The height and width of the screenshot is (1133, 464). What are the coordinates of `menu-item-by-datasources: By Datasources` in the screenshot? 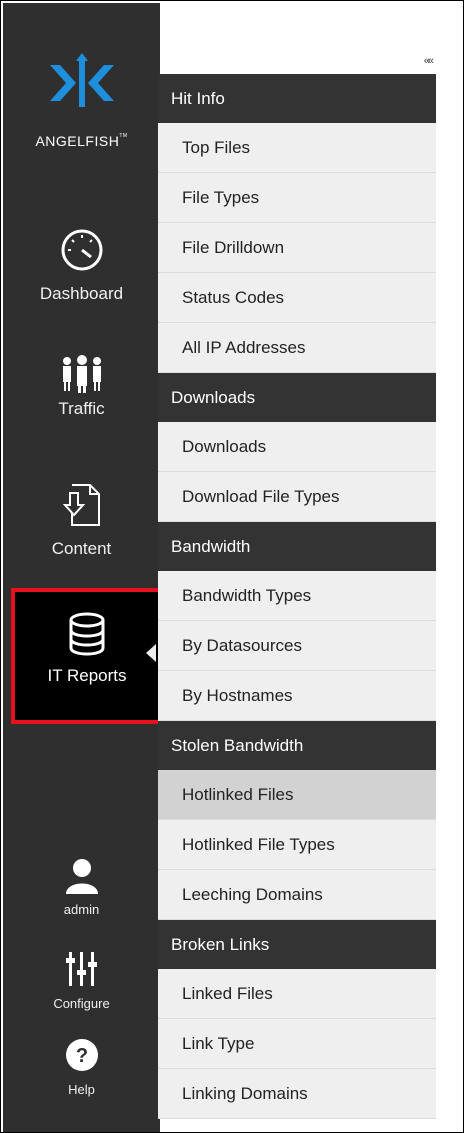 It's located at (297, 646).